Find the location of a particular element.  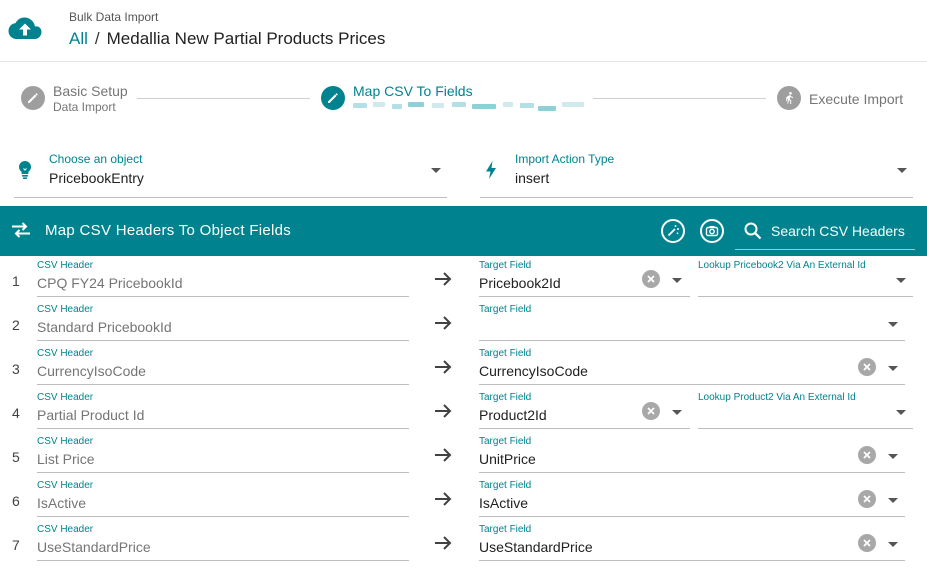

row-index: 2 is located at coordinates (16, 325).